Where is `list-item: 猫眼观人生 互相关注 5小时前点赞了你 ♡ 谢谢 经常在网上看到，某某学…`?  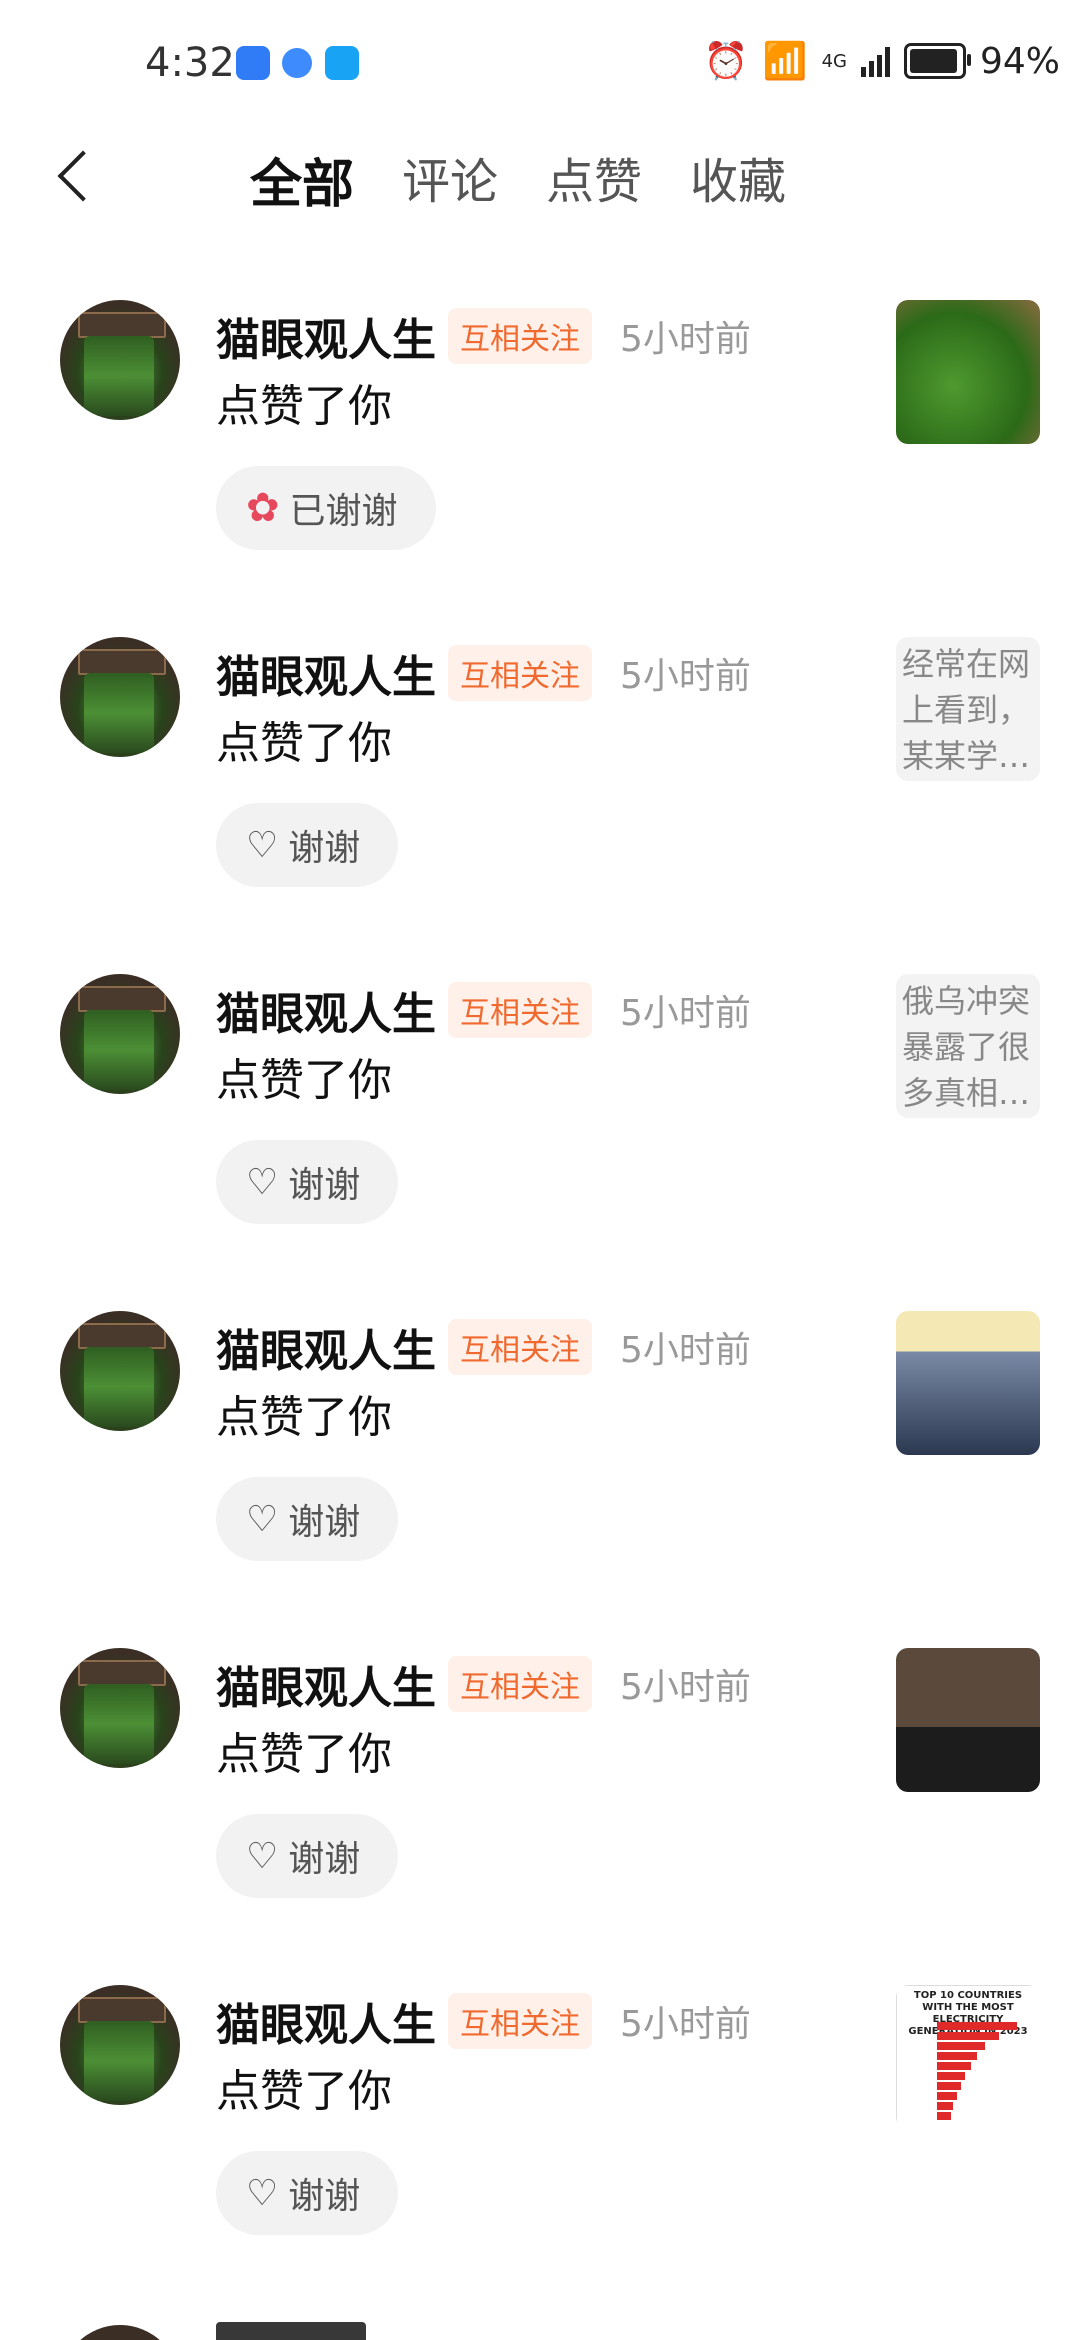 list-item: 猫眼观人生 互相关注 5小时前点赞了你 ♡ 谢谢 经常在网上看到，某某学… is located at coordinates (540, 795).